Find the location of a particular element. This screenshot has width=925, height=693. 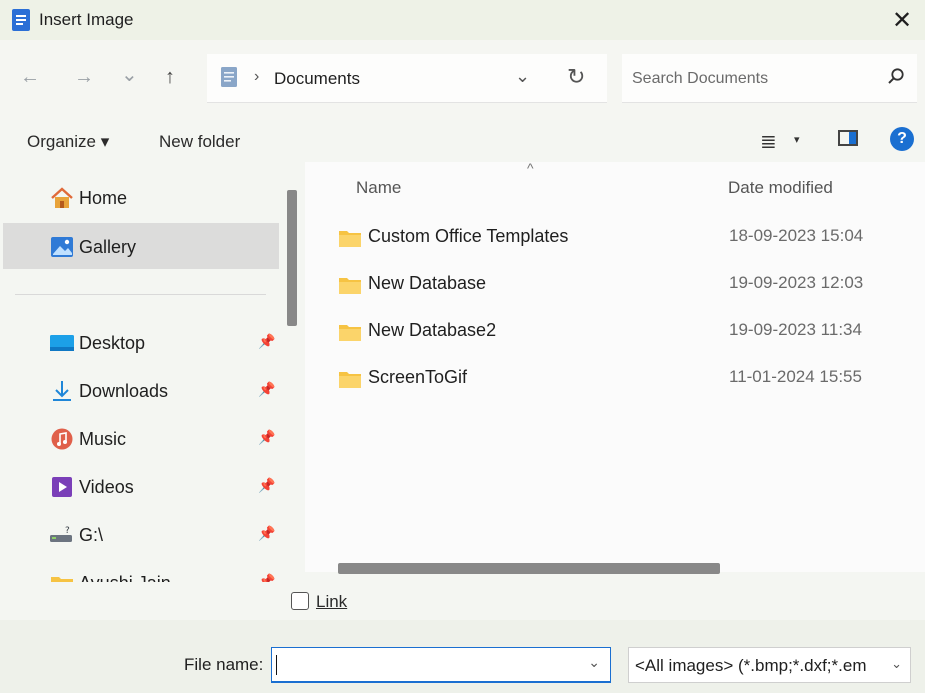

word-doc-icon is located at coordinates (21, 20).